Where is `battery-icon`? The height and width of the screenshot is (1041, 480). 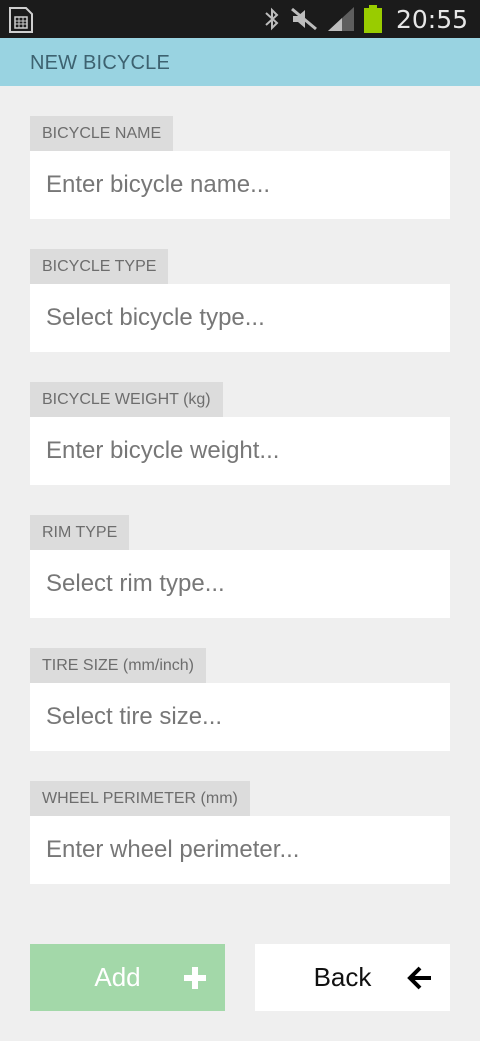 battery-icon is located at coordinates (372, 19).